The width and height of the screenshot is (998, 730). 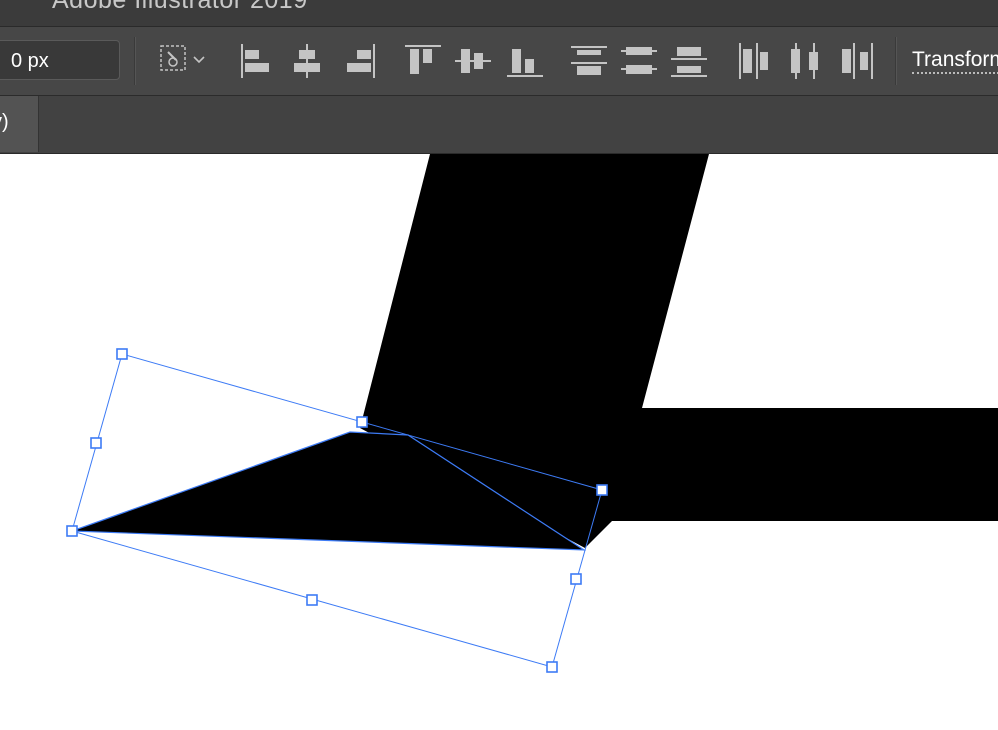 What do you see at coordinates (4, 122) in the screenshot?
I see `document-tab-label: v)` at bounding box center [4, 122].